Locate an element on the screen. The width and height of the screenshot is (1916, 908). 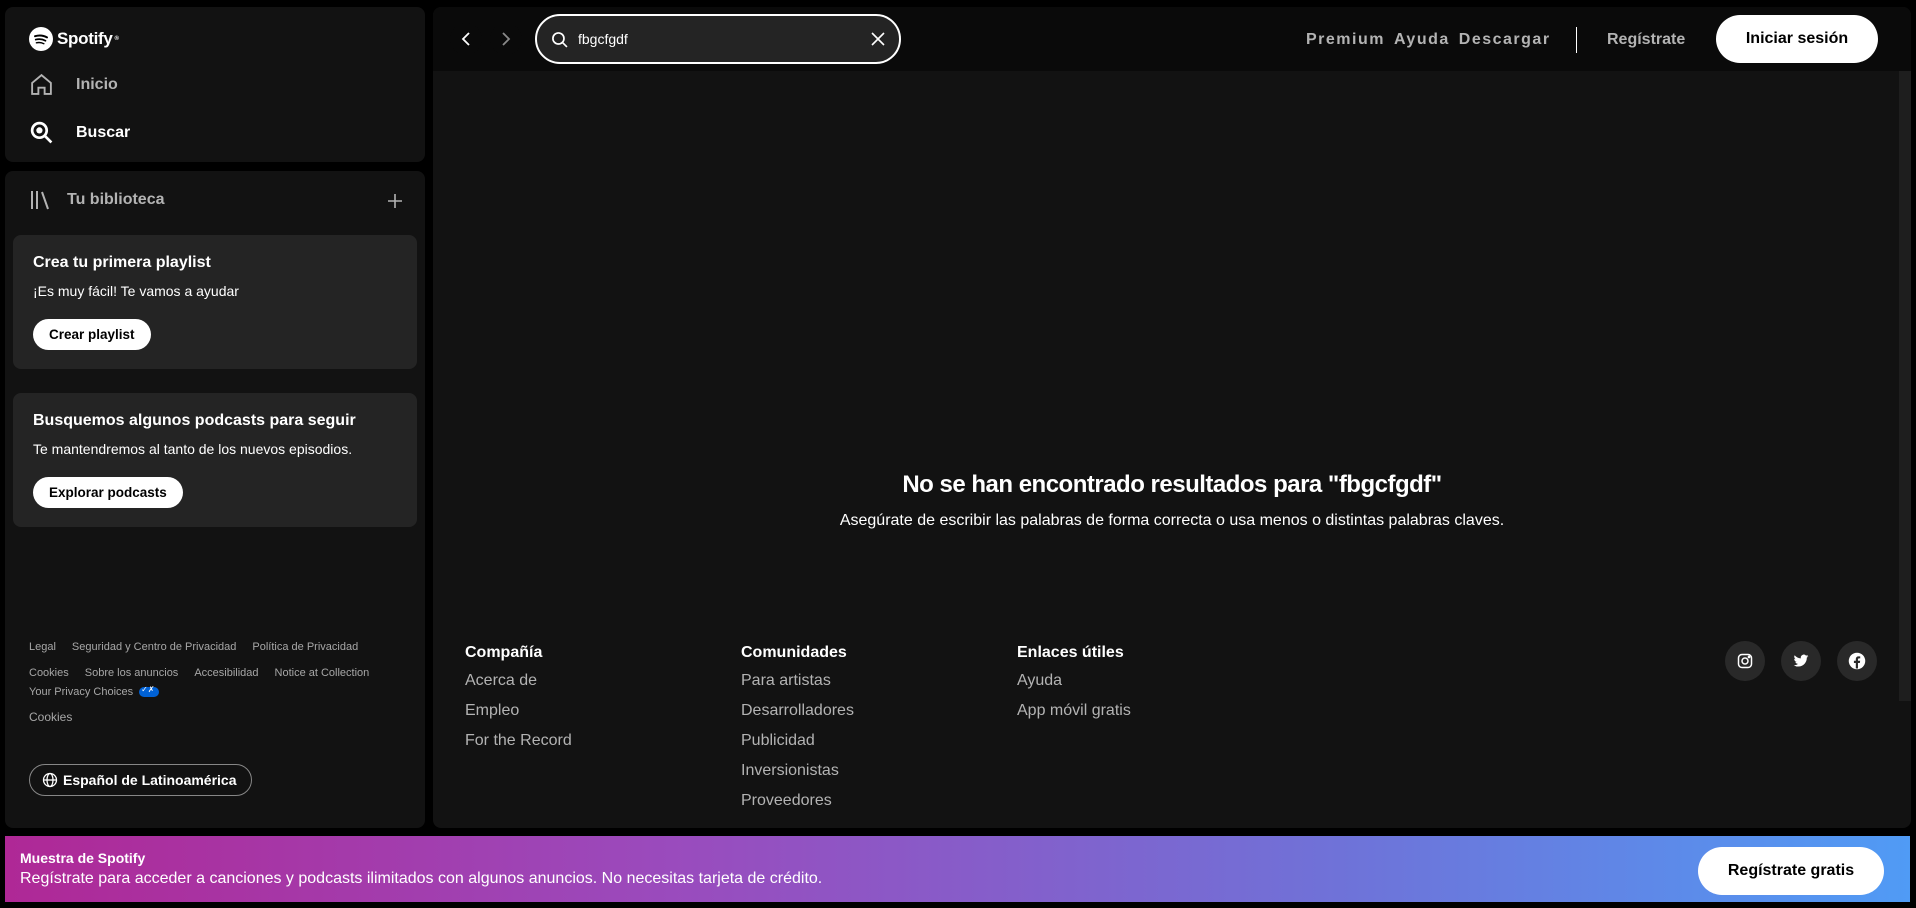
clear-search-button is located at coordinates (878, 39).